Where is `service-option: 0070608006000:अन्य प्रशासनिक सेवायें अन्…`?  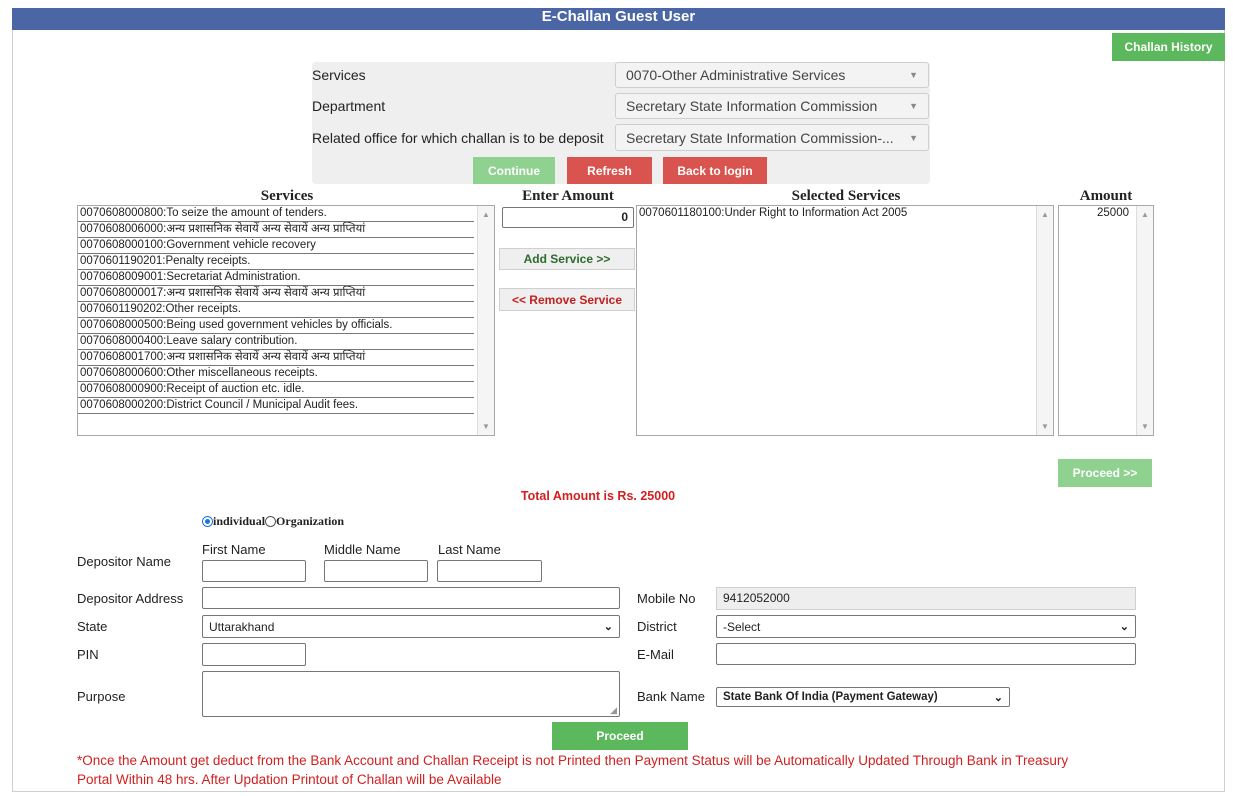 service-option: 0070608006000:अन्य प्रशासनिक सेवायें अन्… is located at coordinates (276, 230).